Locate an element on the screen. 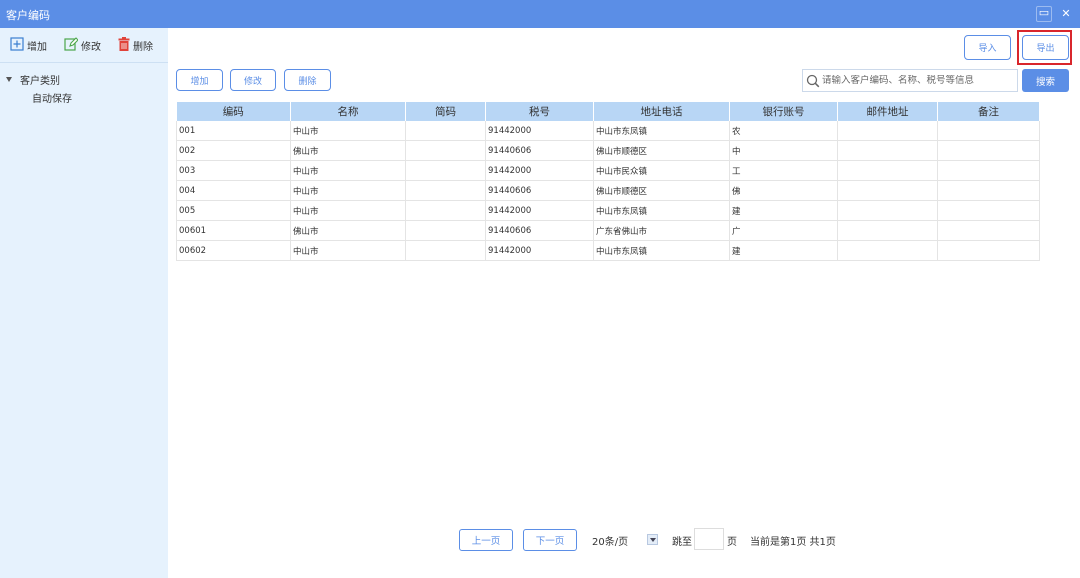 Image resolution: width=1080 pixels, height=578 pixels. table-row: 002 佛山市 91440606 佛山市顺德区 中 is located at coordinates (608, 150).